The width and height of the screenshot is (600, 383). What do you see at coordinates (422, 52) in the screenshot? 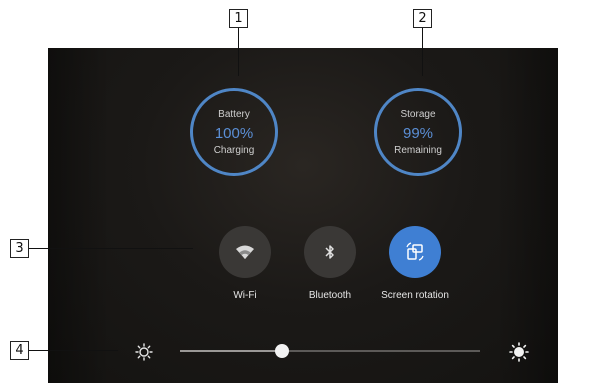
I see `callout-2-leader` at bounding box center [422, 52].